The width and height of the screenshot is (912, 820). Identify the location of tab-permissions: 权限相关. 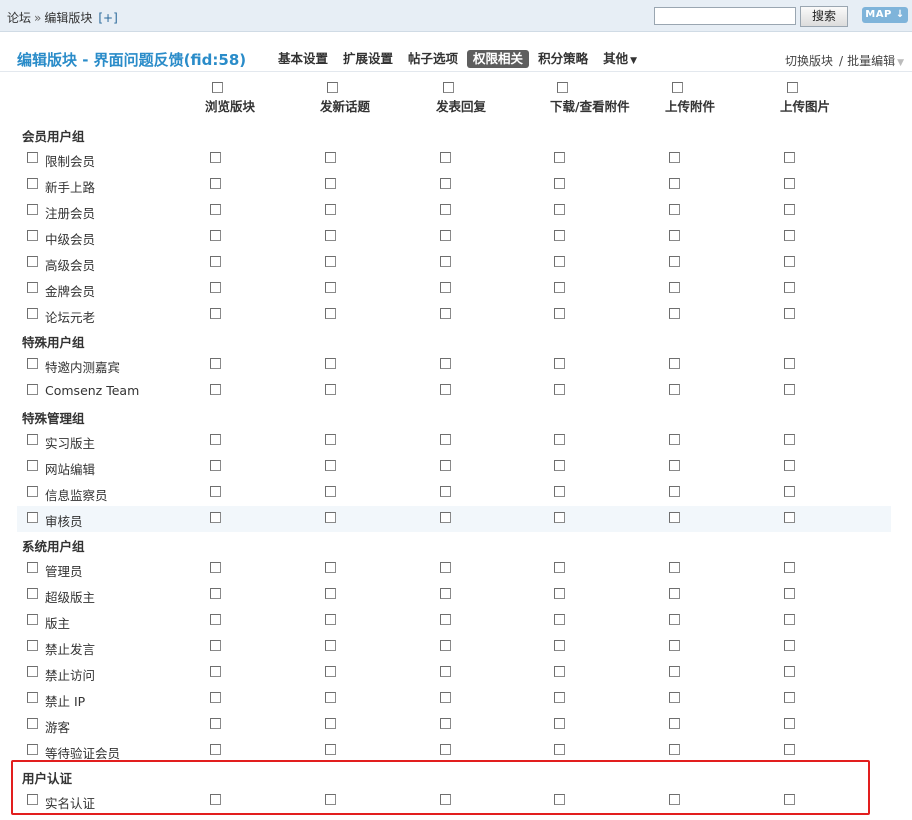
(498, 59).